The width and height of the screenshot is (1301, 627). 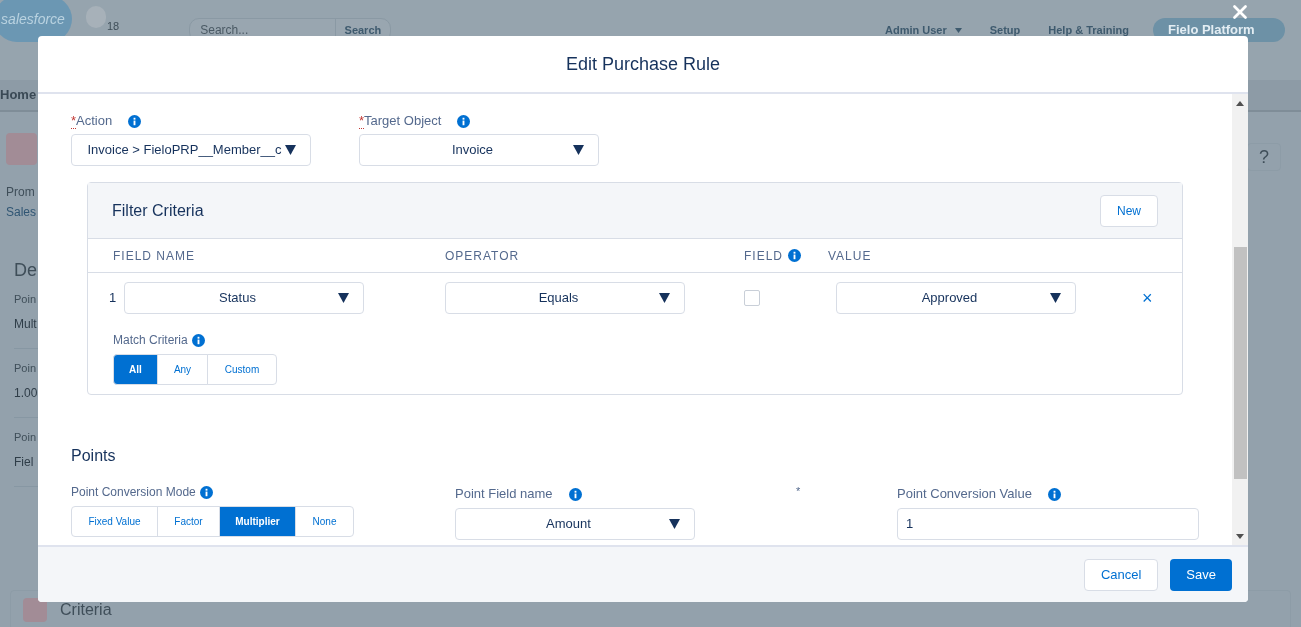 I want to click on field-value: Fiel, so click(x=24, y=462).